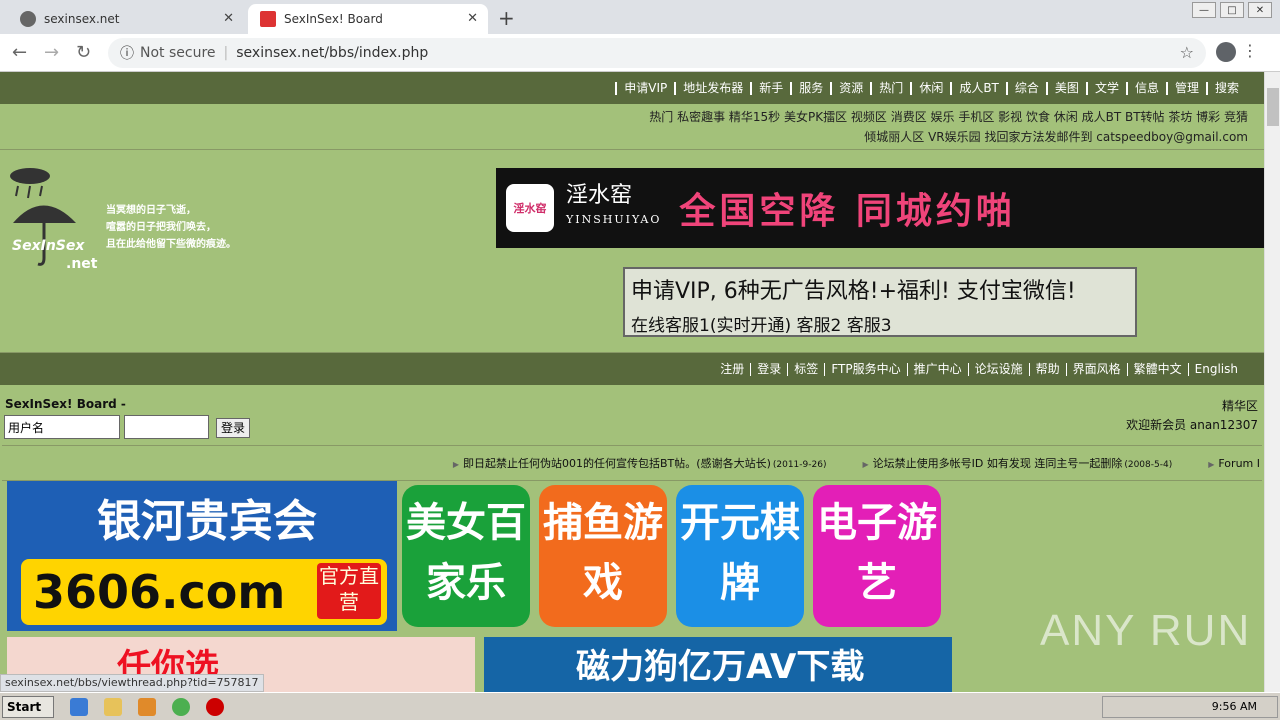  Describe the element at coordinates (877, 556) in the screenshot. I see `game-tile: 电子游艺` at that location.